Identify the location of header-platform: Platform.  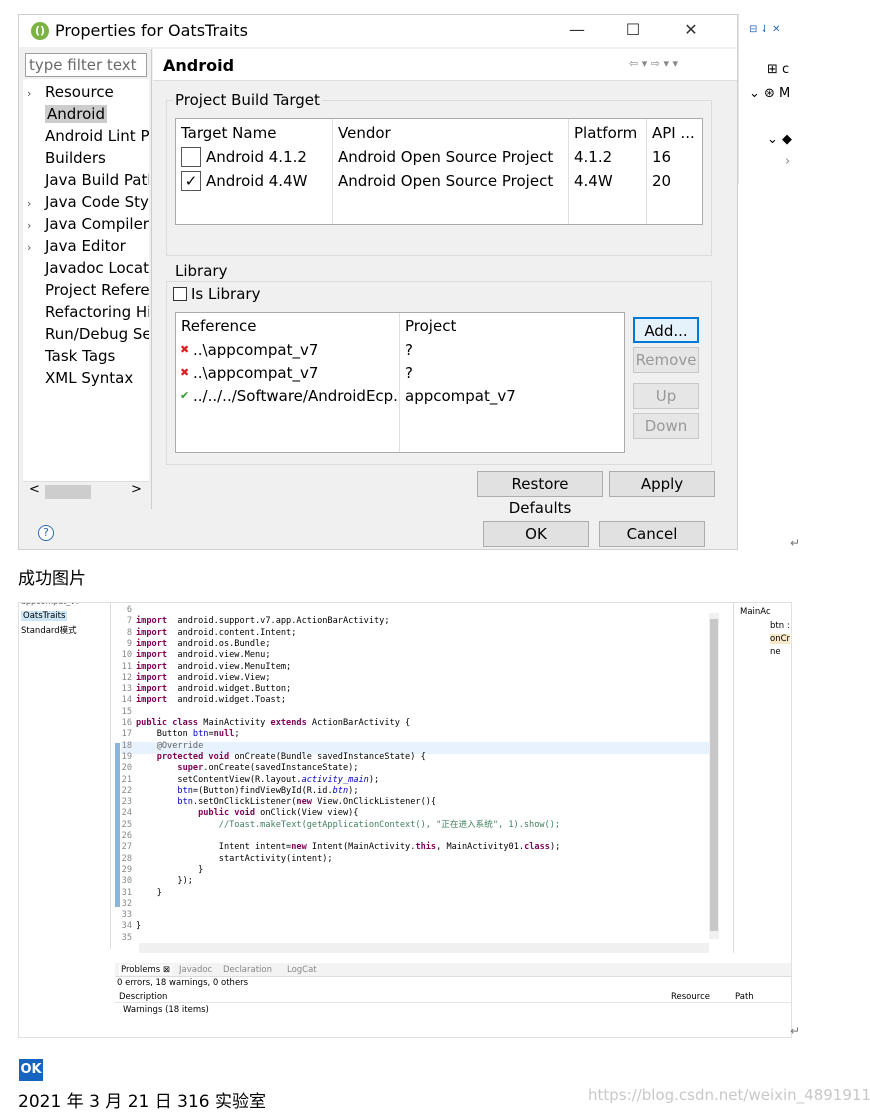
(605, 133).